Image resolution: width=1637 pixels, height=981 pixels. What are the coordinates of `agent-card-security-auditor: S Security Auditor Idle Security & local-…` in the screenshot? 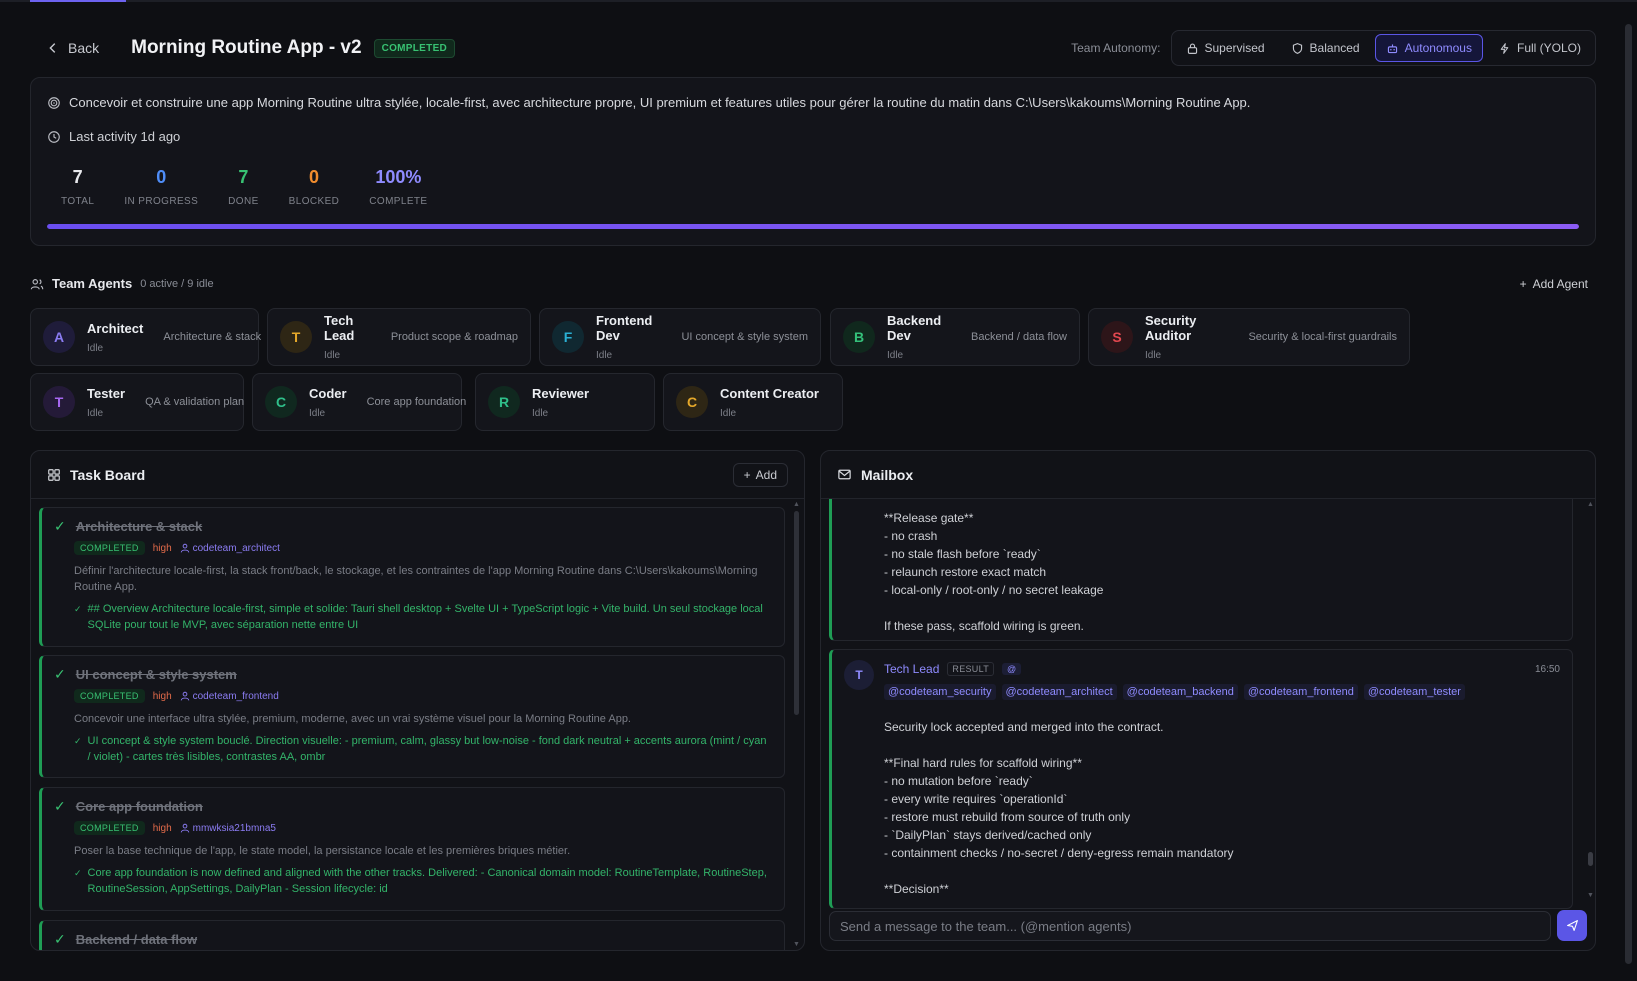 It's located at (1249, 337).